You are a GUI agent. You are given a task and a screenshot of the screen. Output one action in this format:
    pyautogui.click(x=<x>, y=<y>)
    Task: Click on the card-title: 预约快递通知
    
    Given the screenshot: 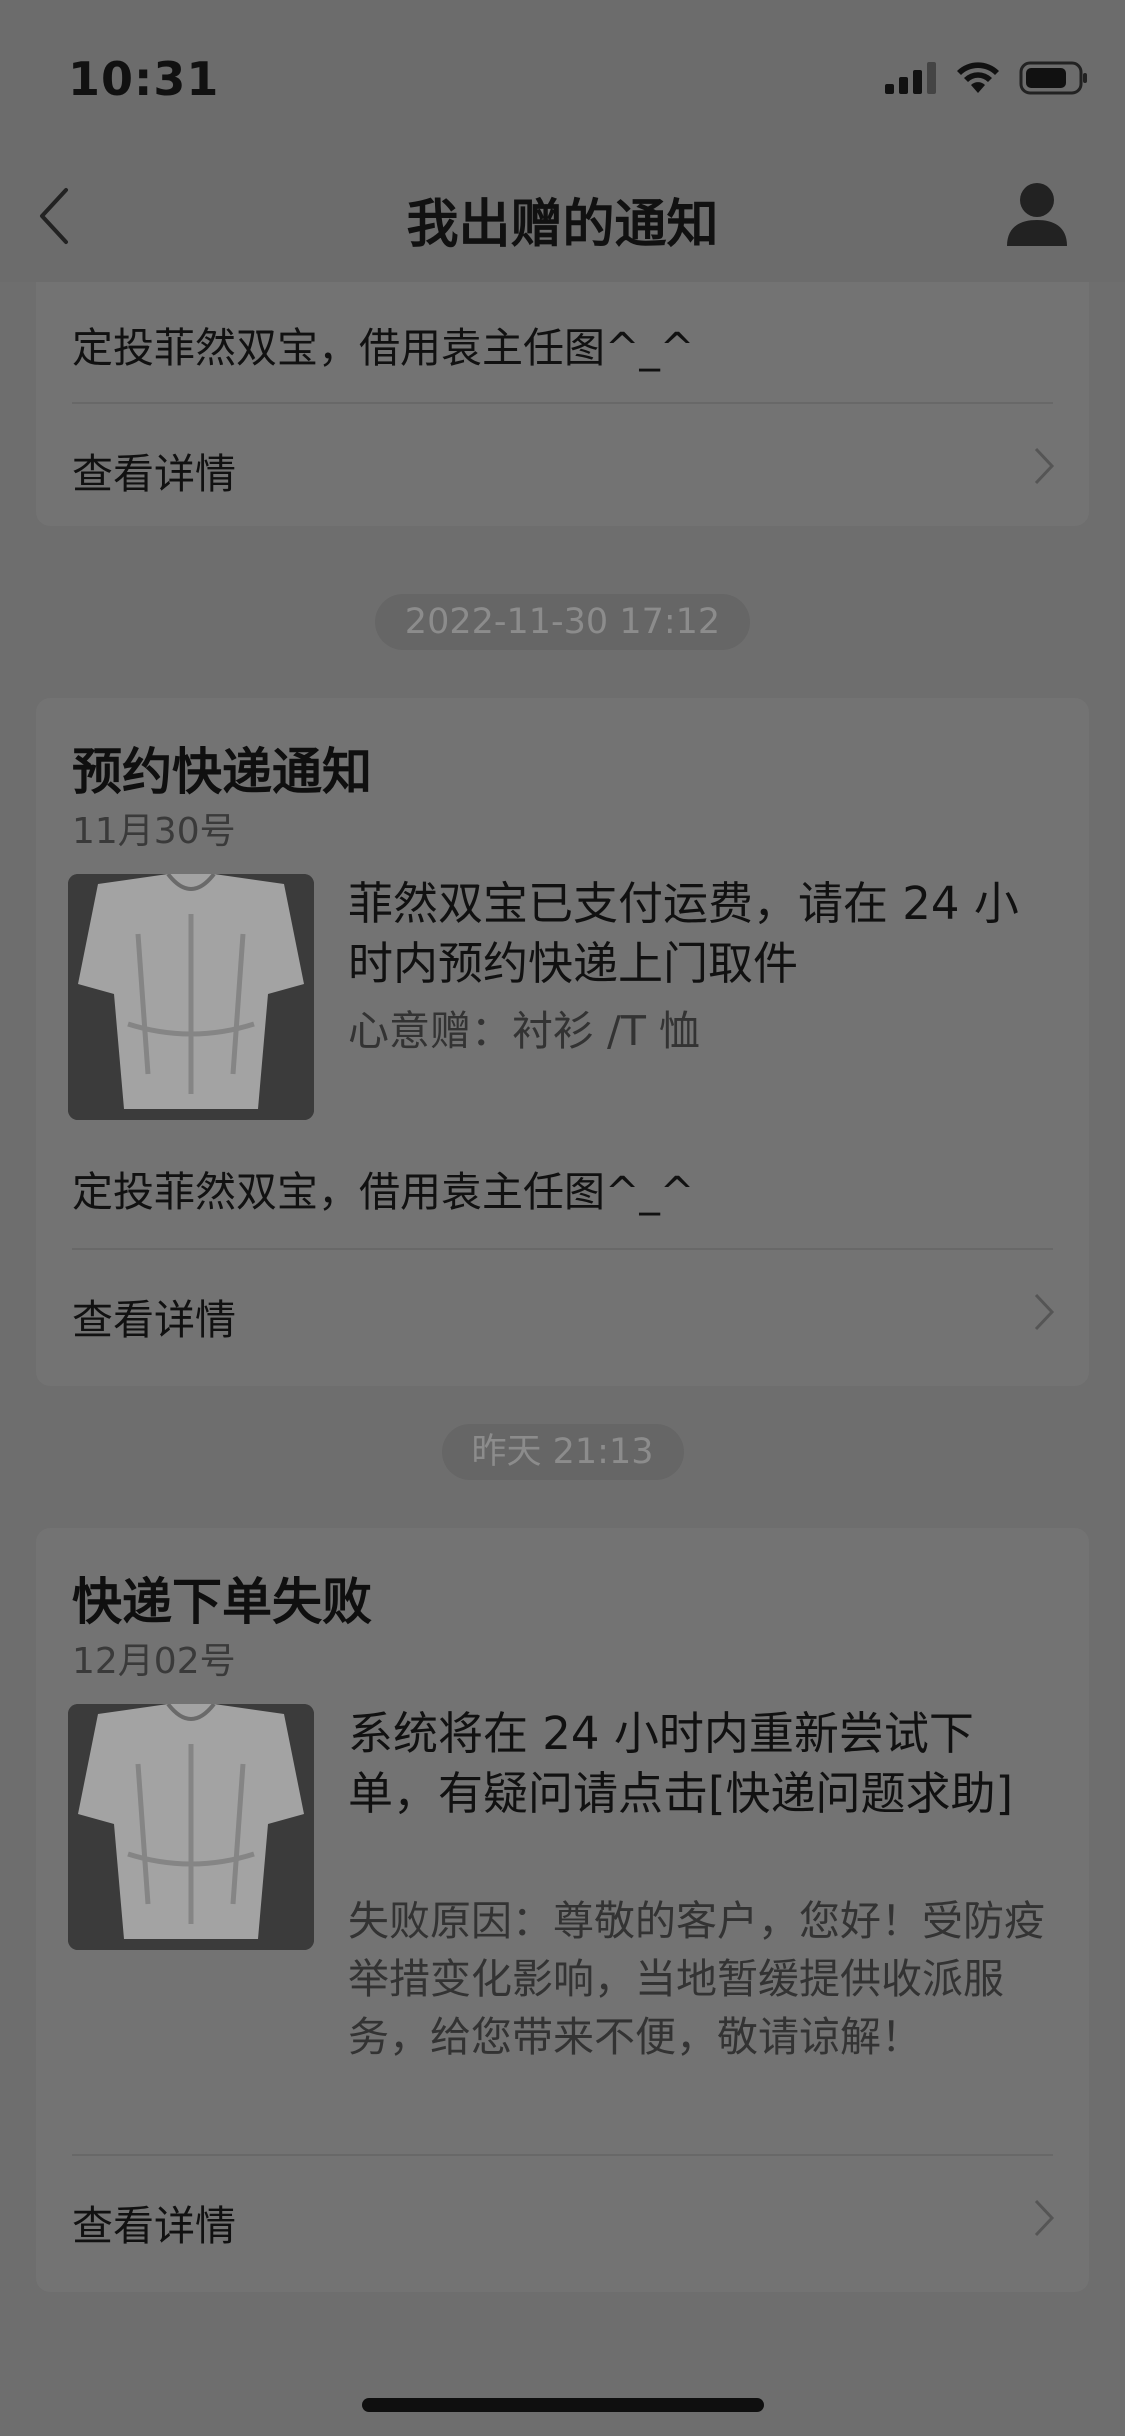 What is the action you would take?
    pyautogui.click(x=222, y=772)
    